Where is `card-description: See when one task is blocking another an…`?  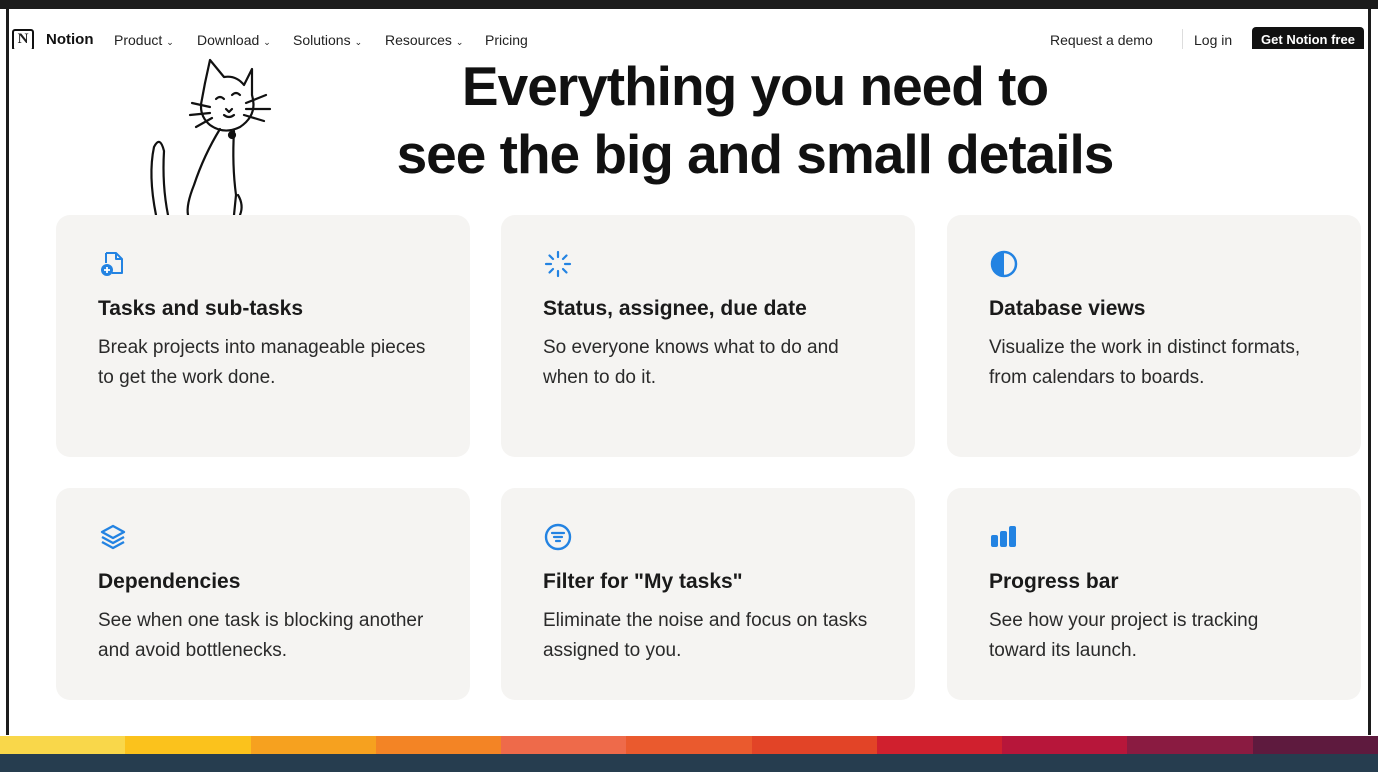
card-description: See when one task is blocking another an… is located at coordinates (261, 635).